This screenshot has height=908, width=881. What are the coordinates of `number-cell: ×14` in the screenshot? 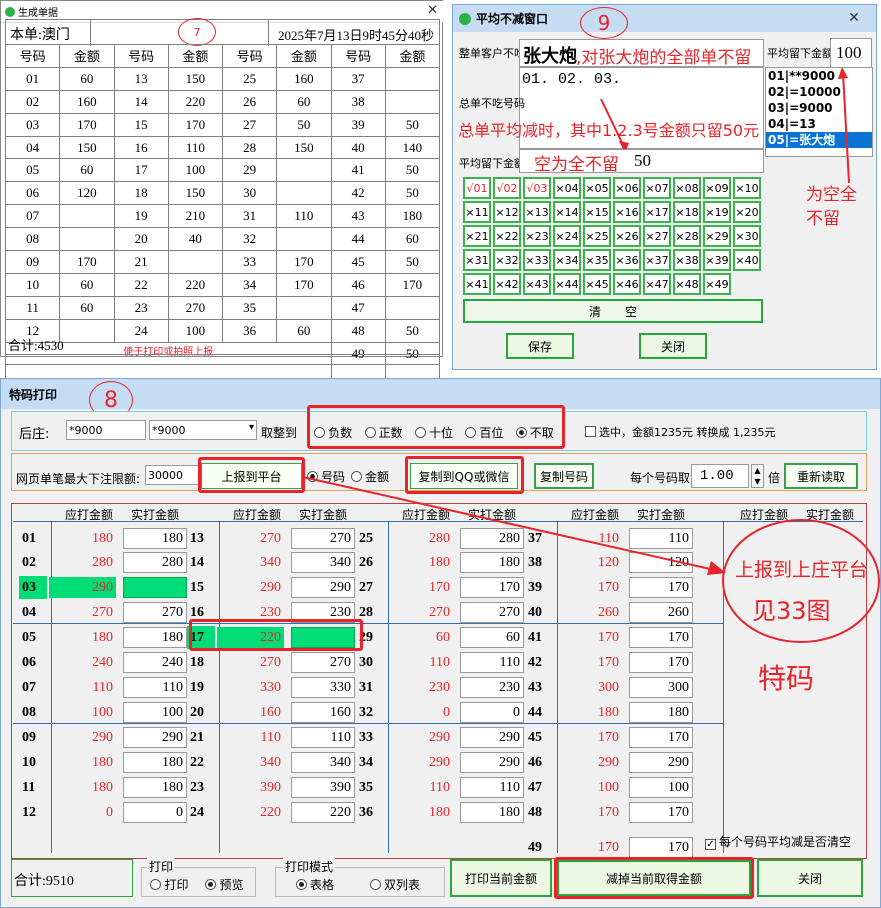 It's located at (567, 212).